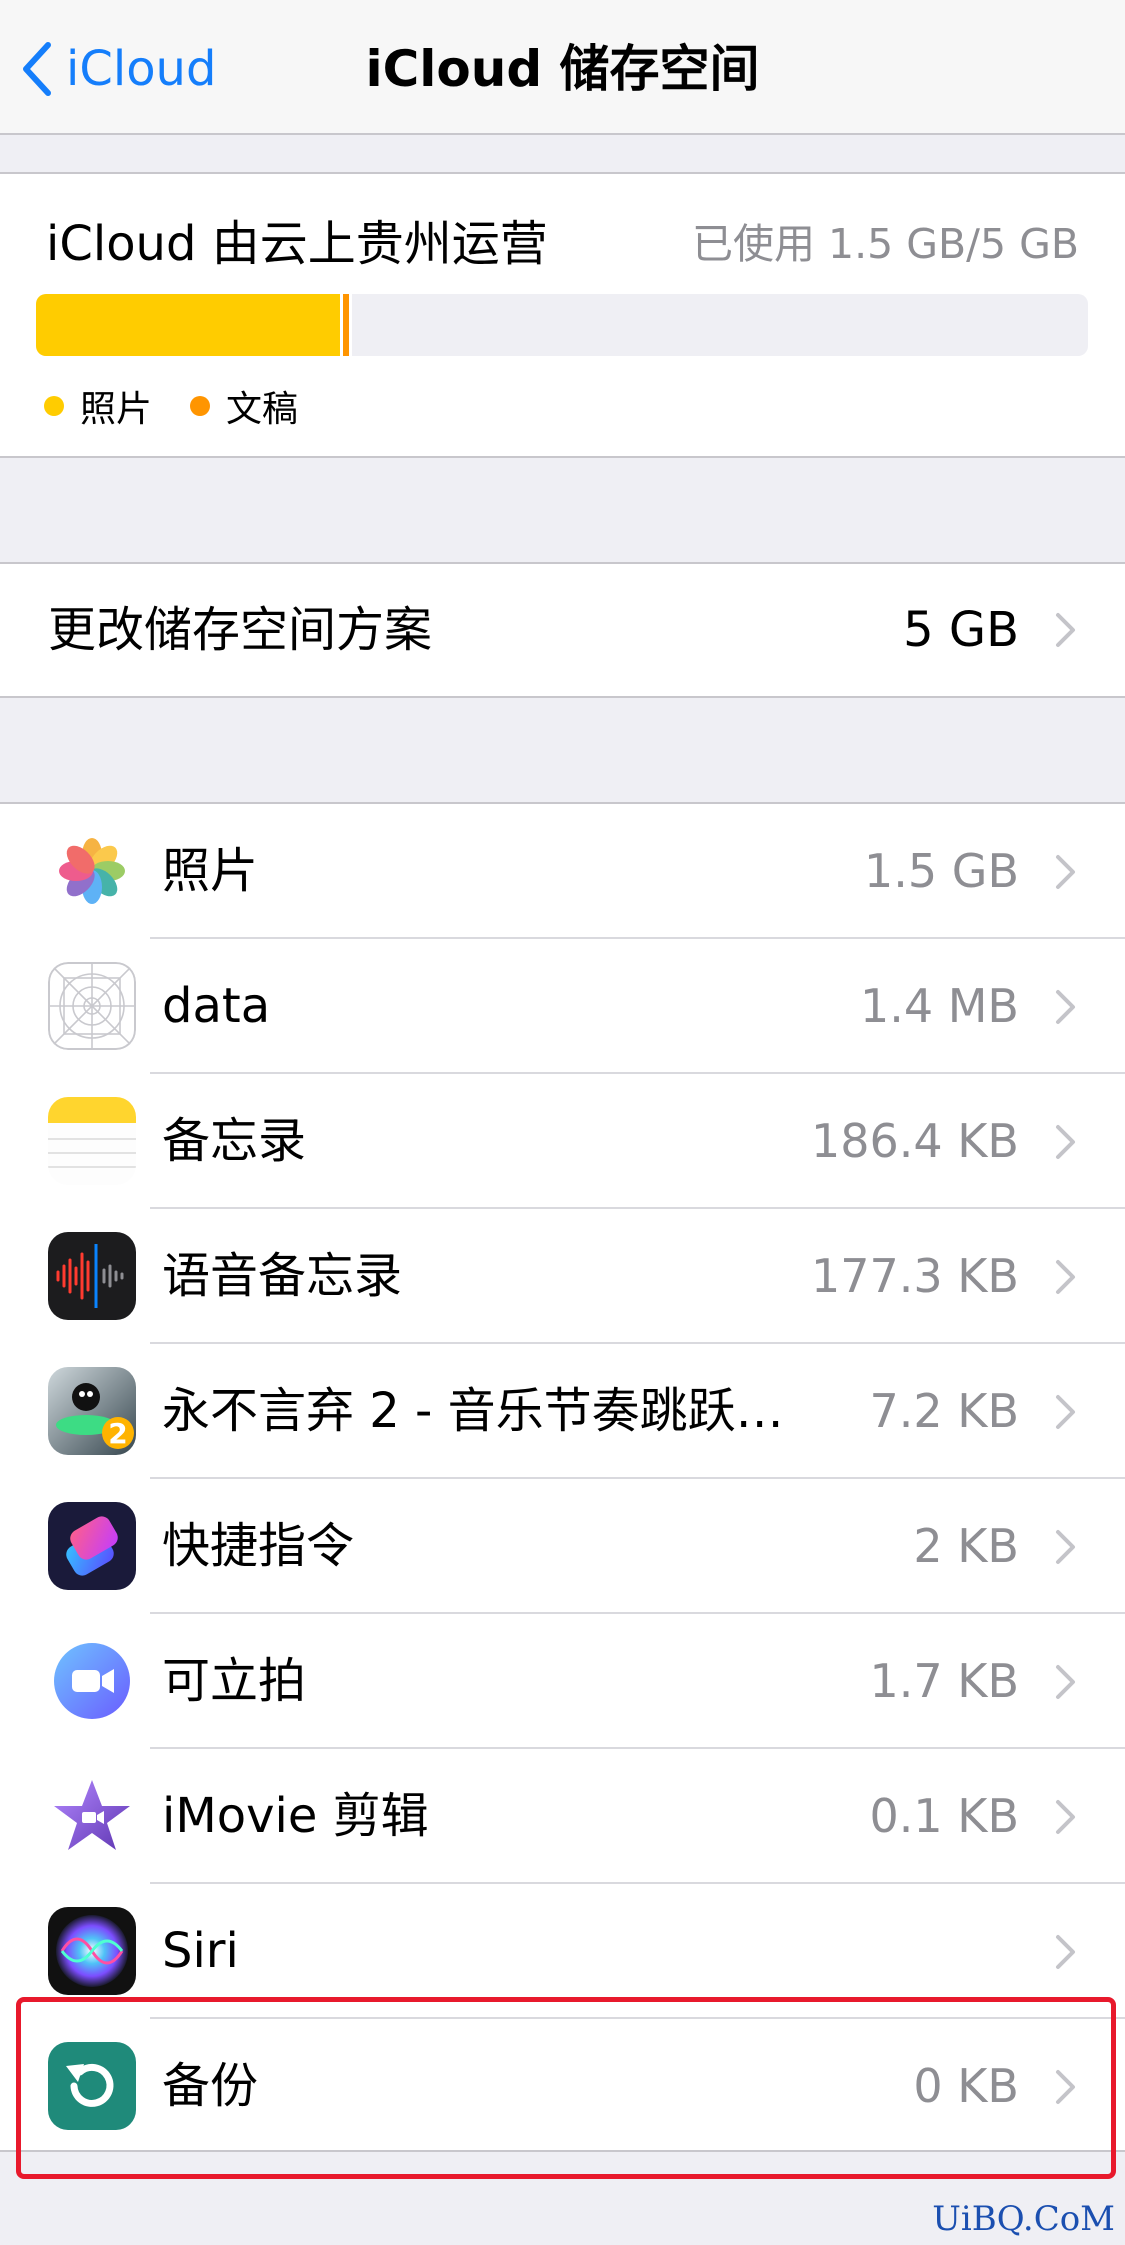 The width and height of the screenshot is (1125, 2245). Describe the element at coordinates (941, 871) in the screenshot. I see `app-size: 1.5 GB` at that location.